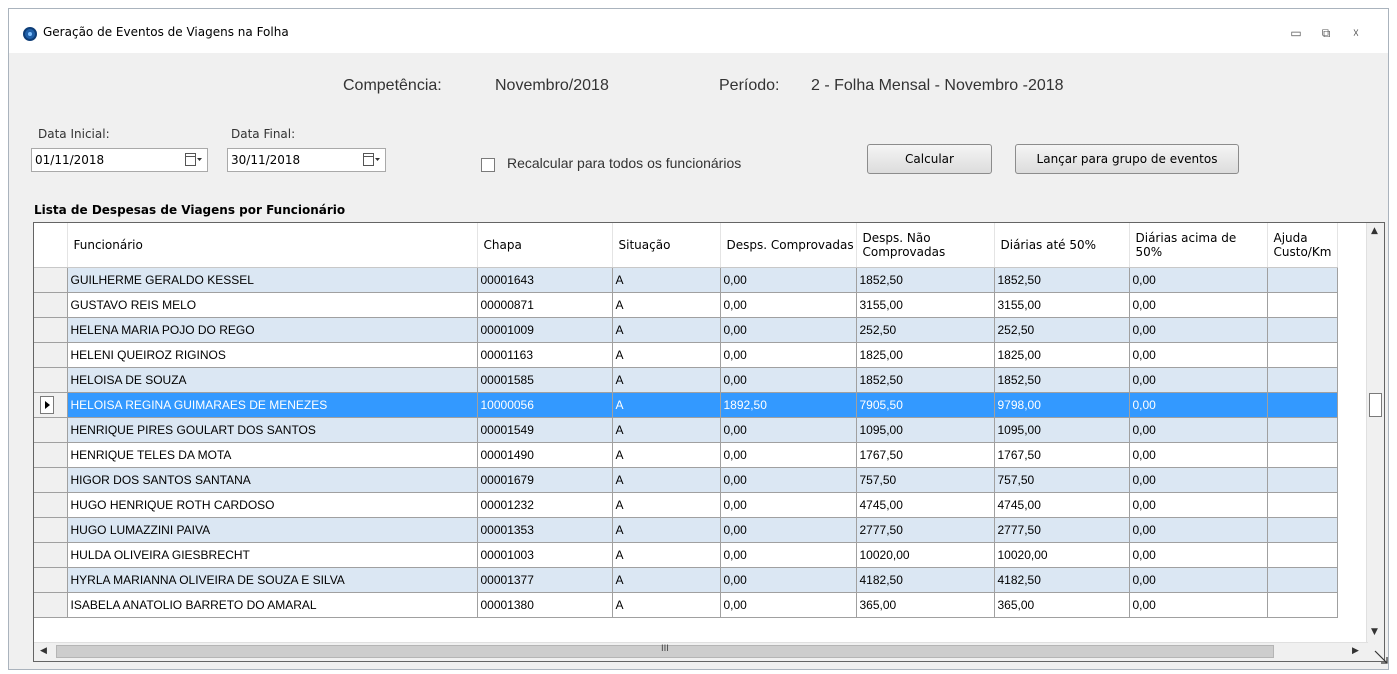 This screenshot has width=1397, height=674. What do you see at coordinates (1062, 330) in the screenshot?
I see `table-cell: 252,50` at bounding box center [1062, 330].